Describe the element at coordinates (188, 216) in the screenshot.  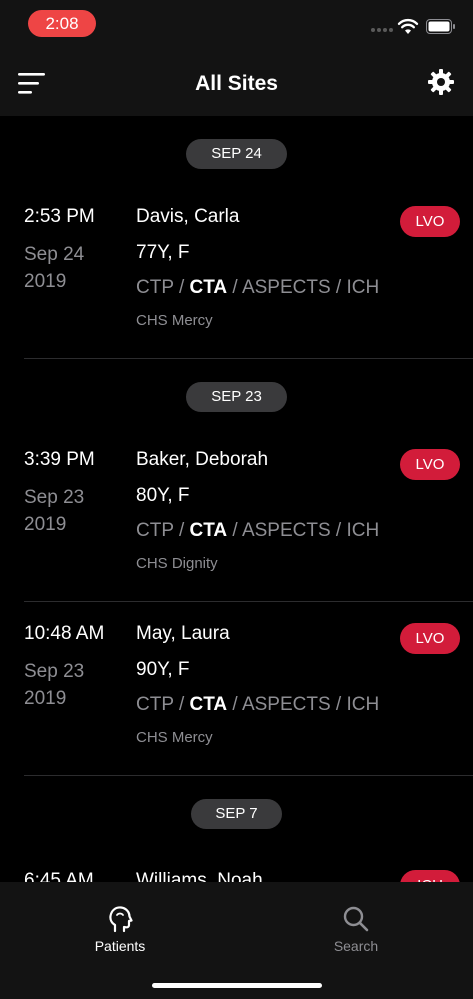
I see `patient-name: Davis, Carla` at that location.